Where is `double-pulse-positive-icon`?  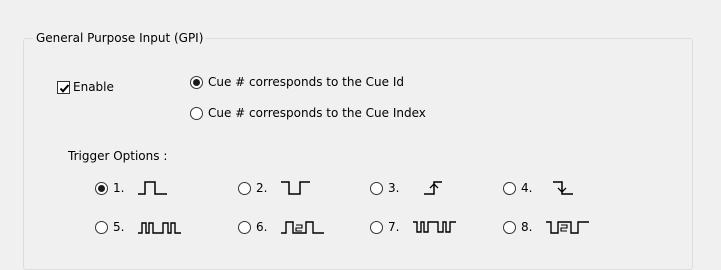
double-pulse-positive-icon is located at coordinates (302, 227).